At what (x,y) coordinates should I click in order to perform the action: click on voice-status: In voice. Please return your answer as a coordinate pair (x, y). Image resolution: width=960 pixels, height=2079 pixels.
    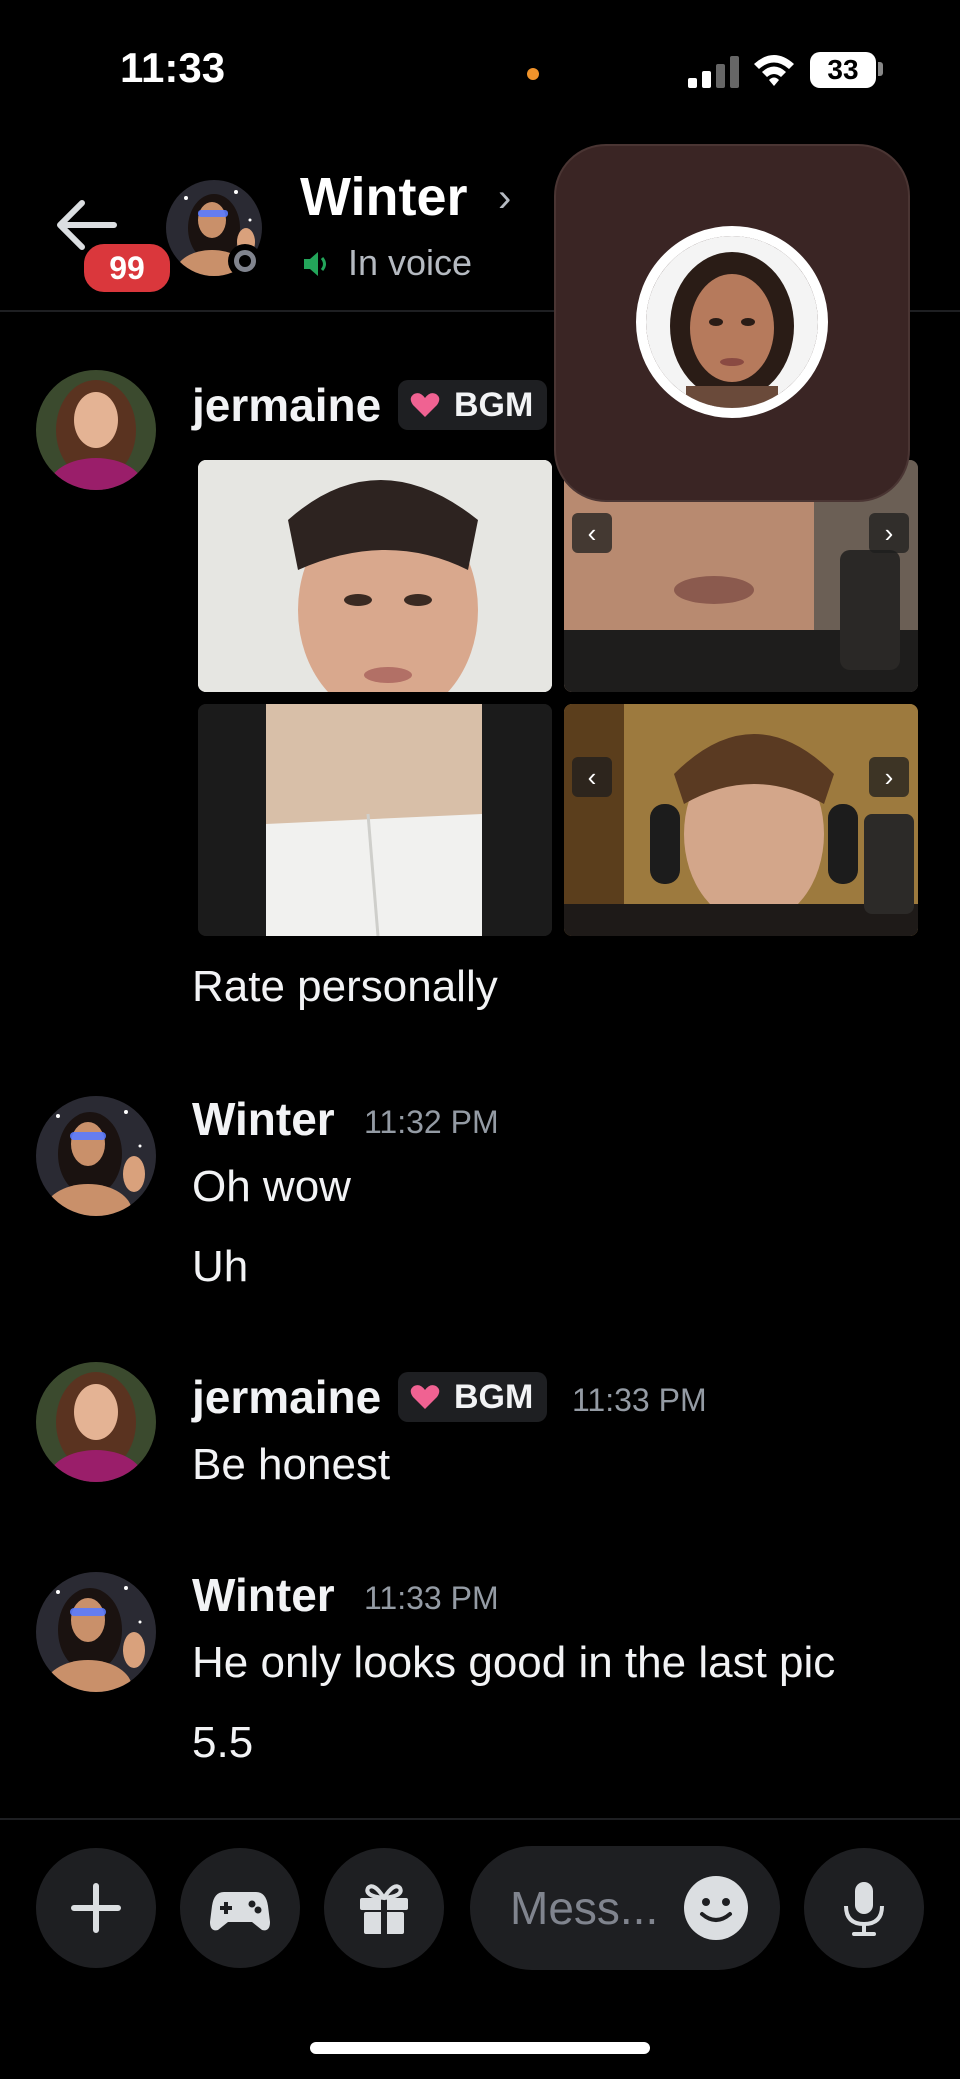
    Looking at the image, I should click on (410, 262).